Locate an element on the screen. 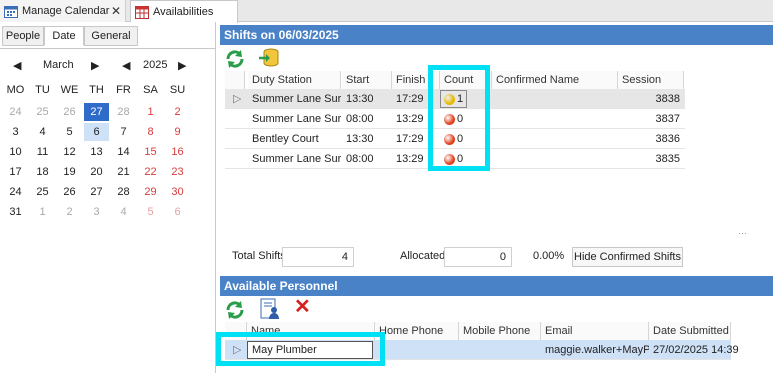 This screenshot has height=373, width=773. calendar-day: 11 is located at coordinates (42, 152).